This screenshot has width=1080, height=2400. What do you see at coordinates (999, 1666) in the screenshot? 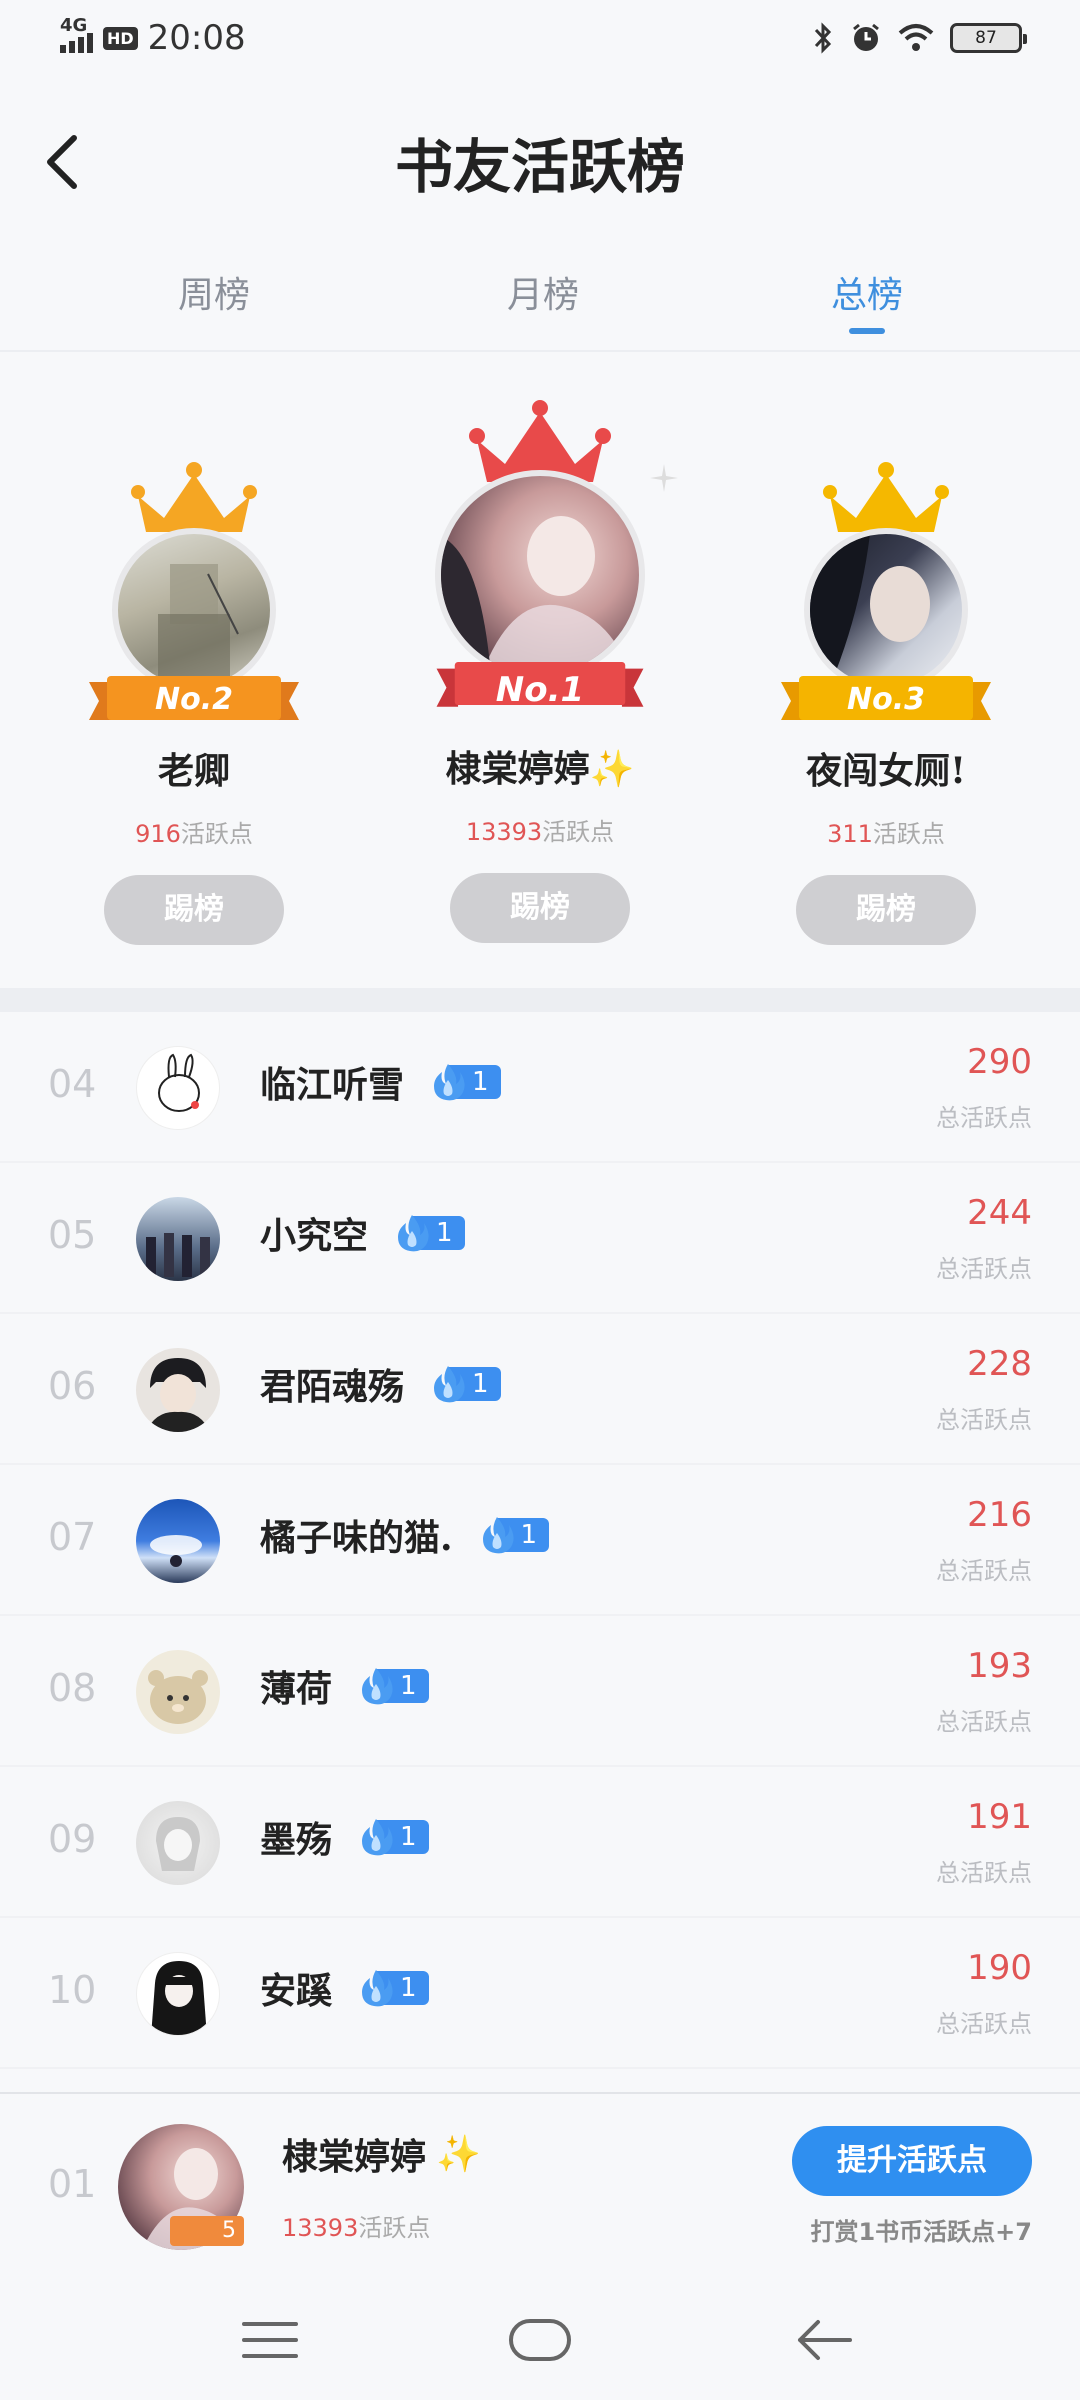
I see `score-value: 193` at bounding box center [999, 1666].